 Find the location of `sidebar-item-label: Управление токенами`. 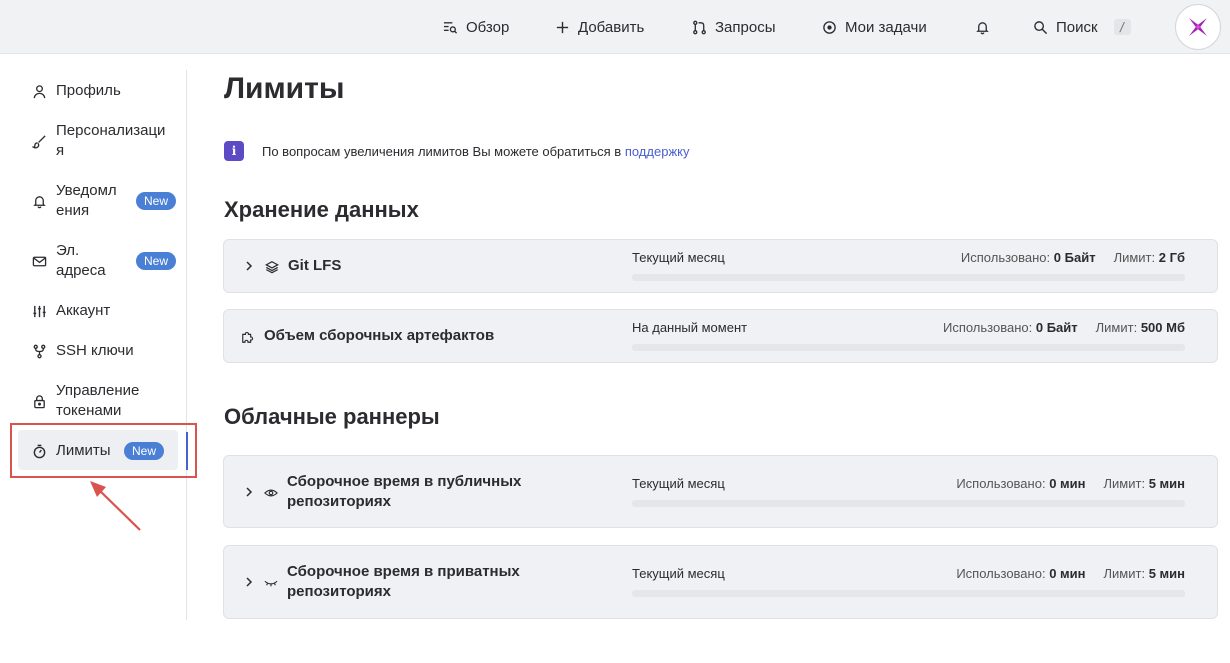

sidebar-item-label: Управление токенами is located at coordinates (98, 400).